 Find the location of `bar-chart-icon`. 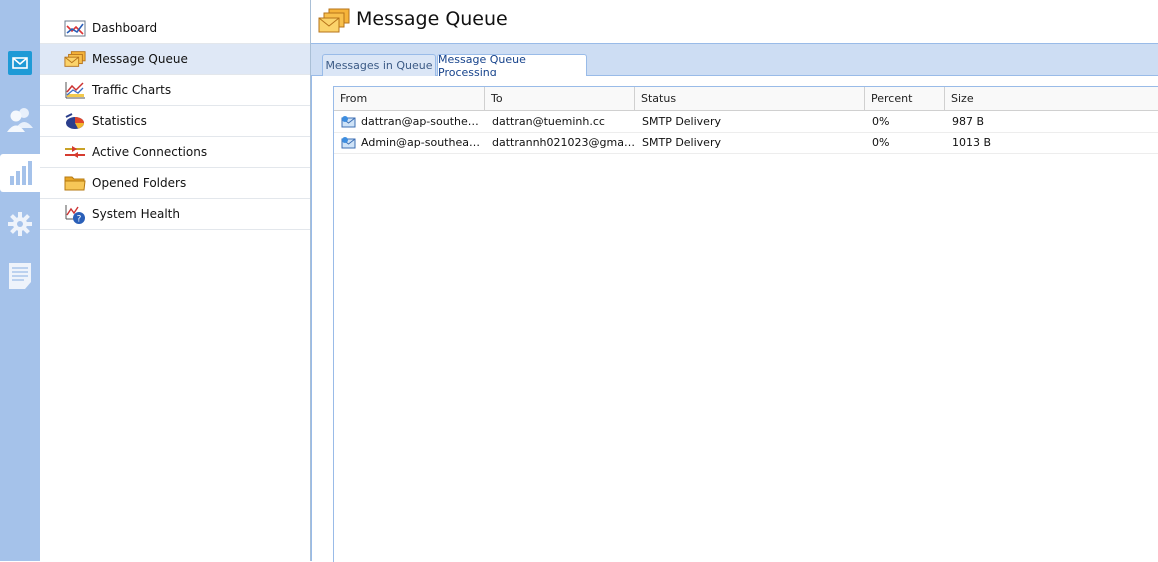

bar-chart-icon is located at coordinates (21, 173).